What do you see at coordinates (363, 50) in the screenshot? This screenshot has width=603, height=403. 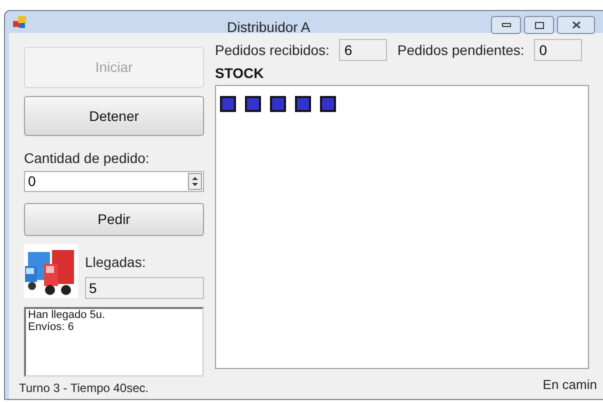 I see `received-field: 6` at bounding box center [363, 50].